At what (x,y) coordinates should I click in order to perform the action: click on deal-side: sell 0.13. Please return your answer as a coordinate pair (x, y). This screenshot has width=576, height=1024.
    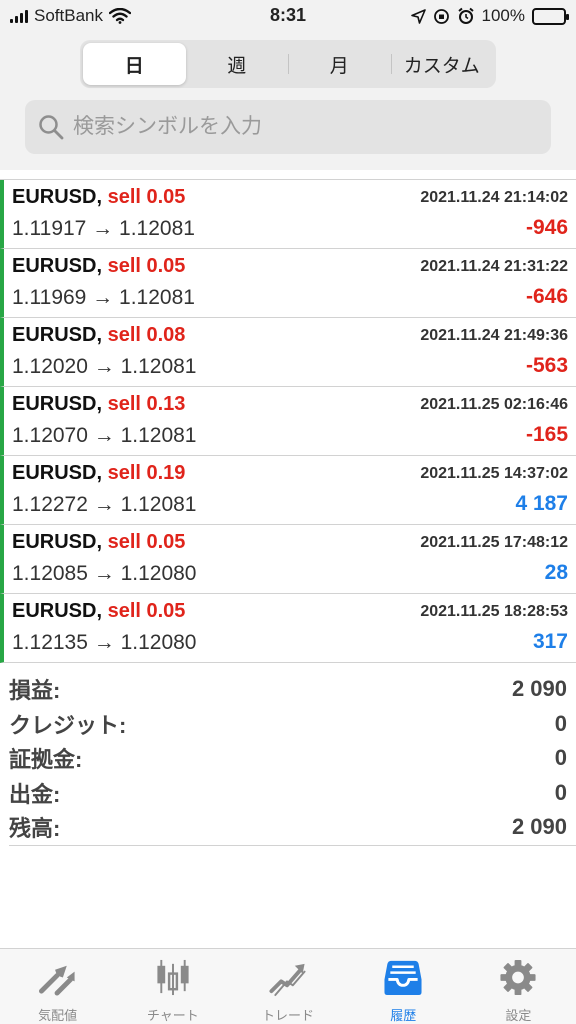
    Looking at the image, I should click on (146, 404).